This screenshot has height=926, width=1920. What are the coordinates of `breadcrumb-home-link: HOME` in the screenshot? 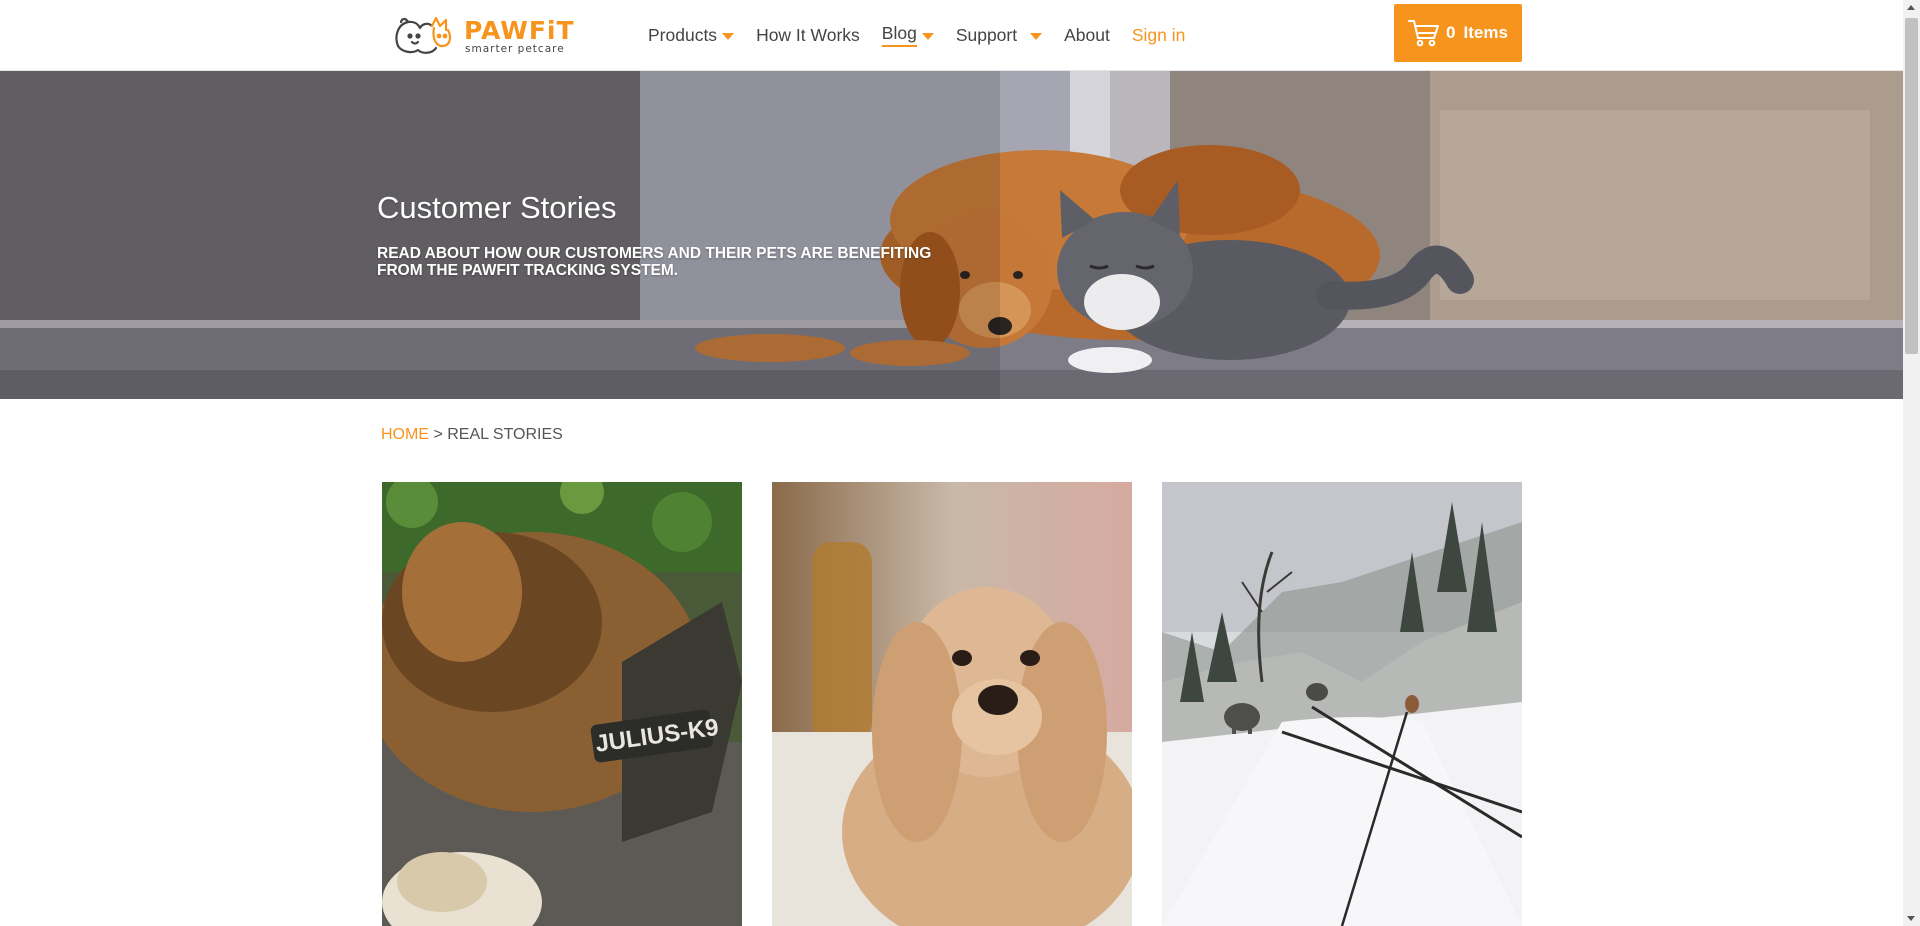 It's located at (405, 434).